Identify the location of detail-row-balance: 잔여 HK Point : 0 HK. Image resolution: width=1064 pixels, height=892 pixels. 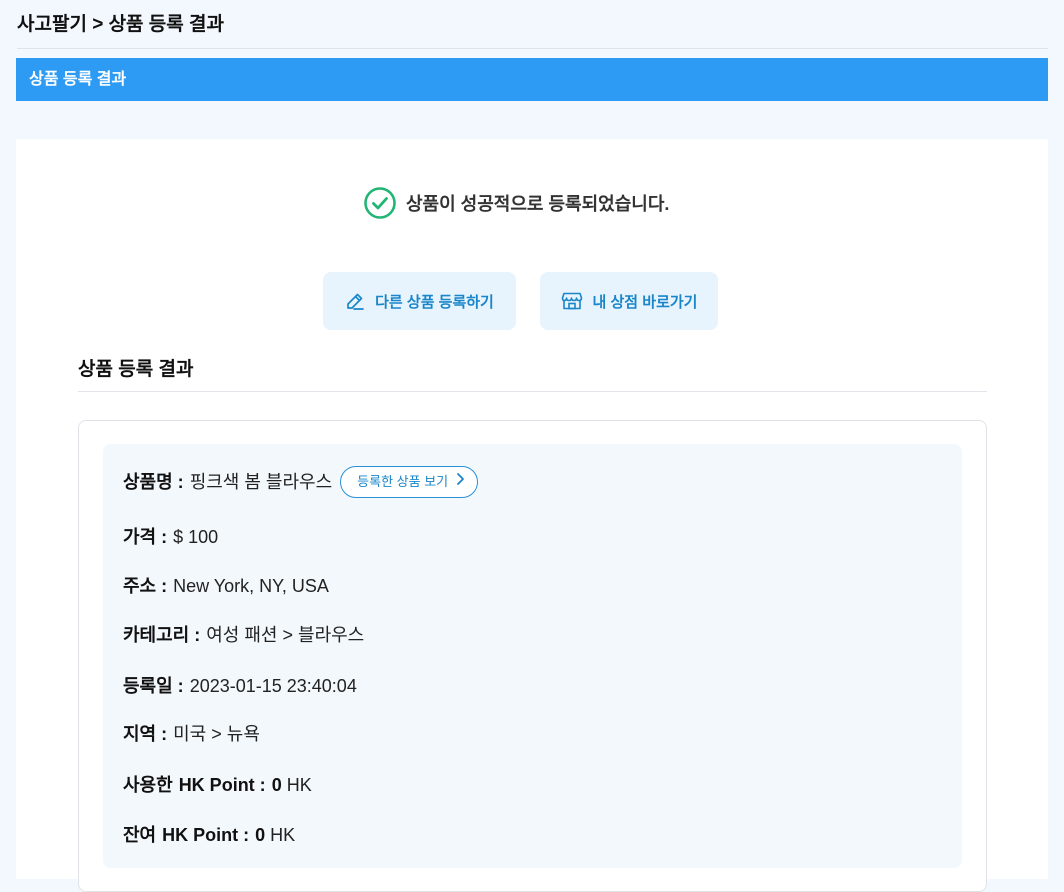
(209, 835).